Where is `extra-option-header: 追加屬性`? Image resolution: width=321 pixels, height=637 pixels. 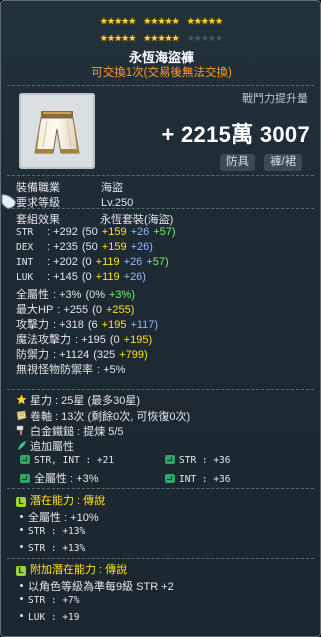
extra-option-header: 追加屬性 is located at coordinates (45, 446).